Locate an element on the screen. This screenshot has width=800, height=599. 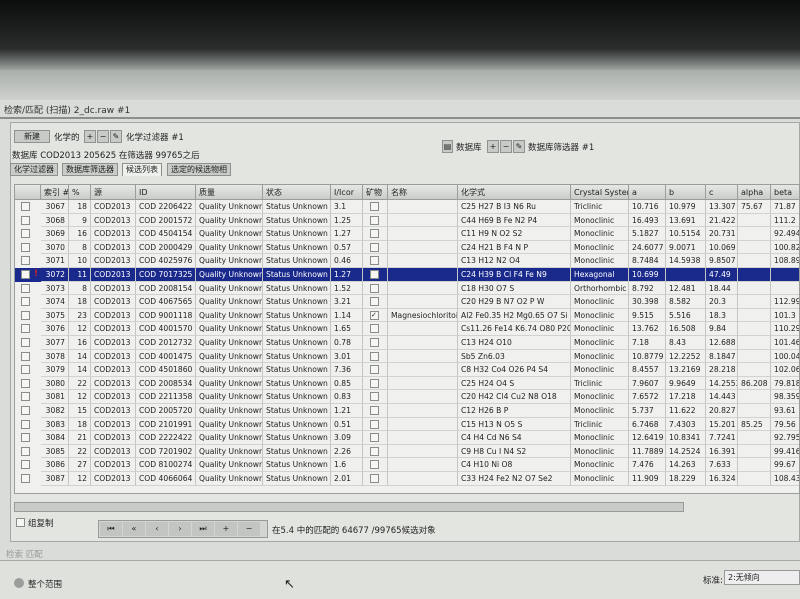
add-button: + is located at coordinates (226, 529).